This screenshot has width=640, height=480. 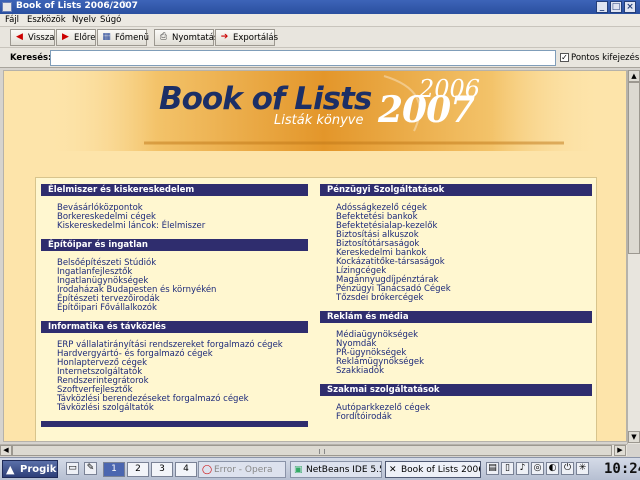 What do you see at coordinates (12, 20) in the screenshot?
I see `menu-file: Fájl` at bounding box center [12, 20].